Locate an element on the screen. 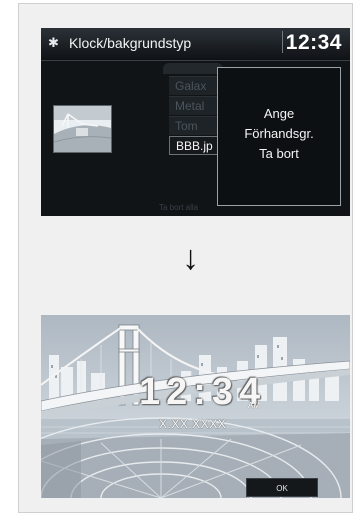  delete-all-hint: Ta bort alla is located at coordinates (178, 207).